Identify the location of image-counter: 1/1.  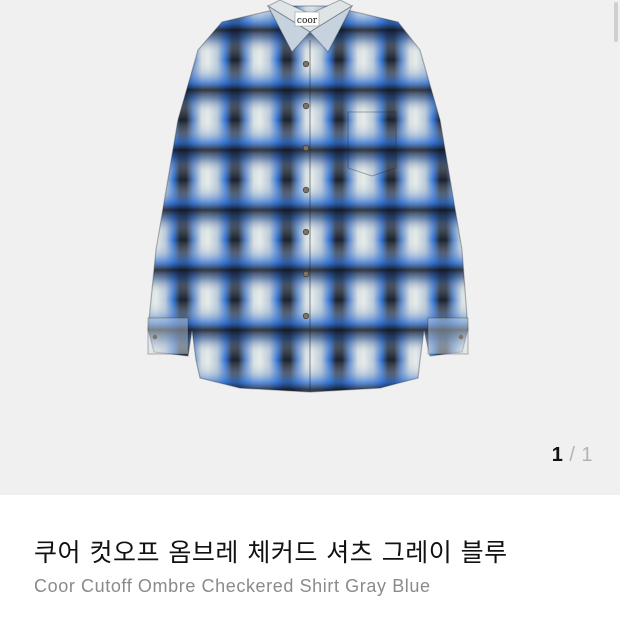
(572, 455).